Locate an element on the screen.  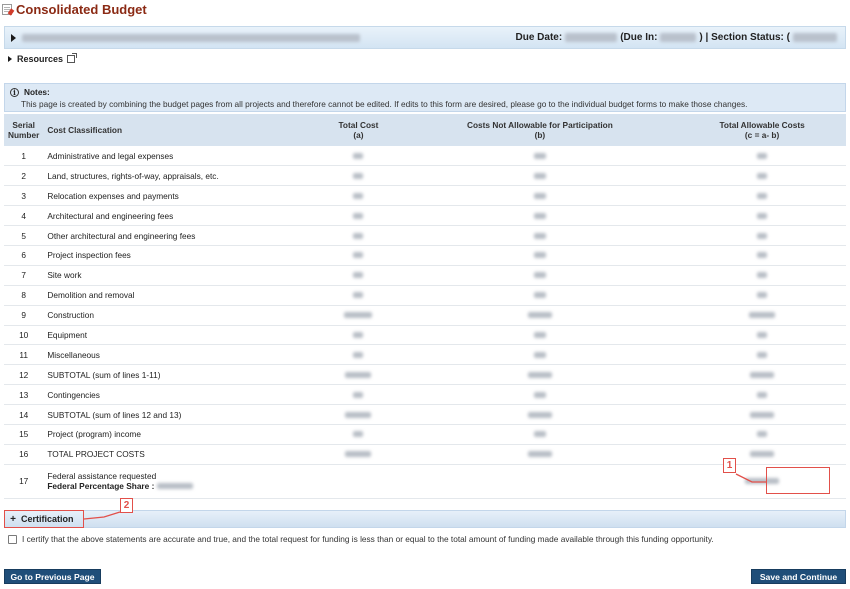
redacted-project-name is located at coordinates (191, 37).